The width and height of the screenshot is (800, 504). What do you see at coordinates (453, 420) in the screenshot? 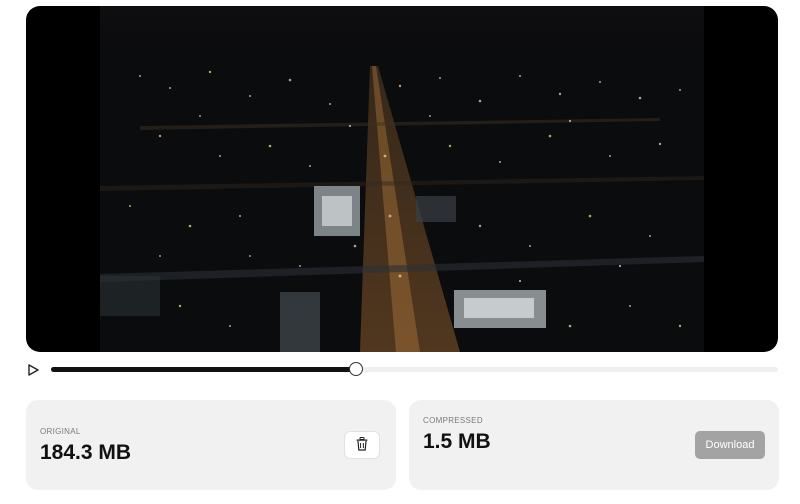
I see `compressed-label: COMPRESSED` at bounding box center [453, 420].